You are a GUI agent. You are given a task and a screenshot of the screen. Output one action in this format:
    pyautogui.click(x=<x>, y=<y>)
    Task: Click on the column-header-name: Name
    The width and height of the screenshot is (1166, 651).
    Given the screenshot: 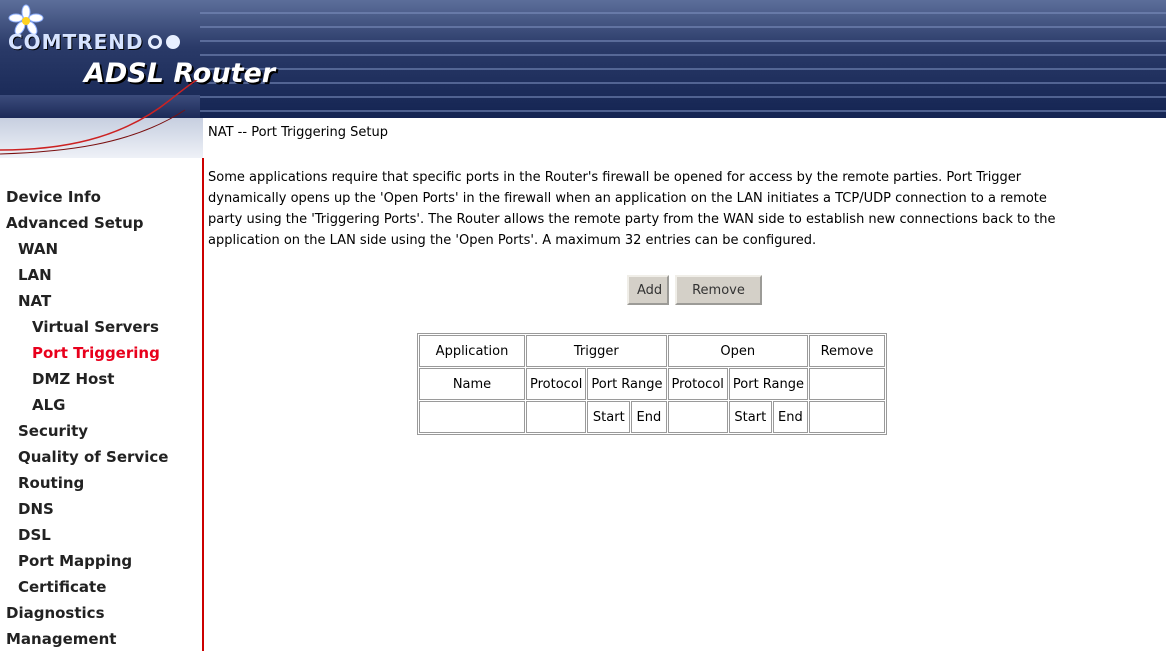 What is the action you would take?
    pyautogui.click(x=472, y=384)
    